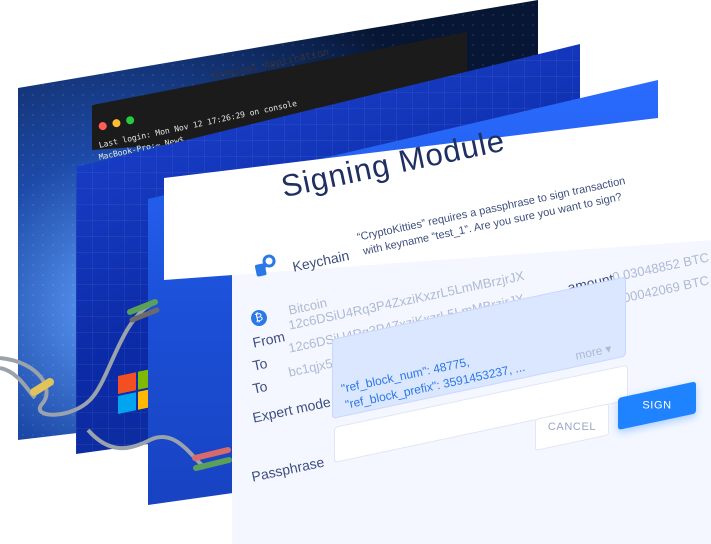 The image size is (711, 544). Describe the element at coordinates (657, 405) in the screenshot. I see `sign-label: SIGN` at that location.